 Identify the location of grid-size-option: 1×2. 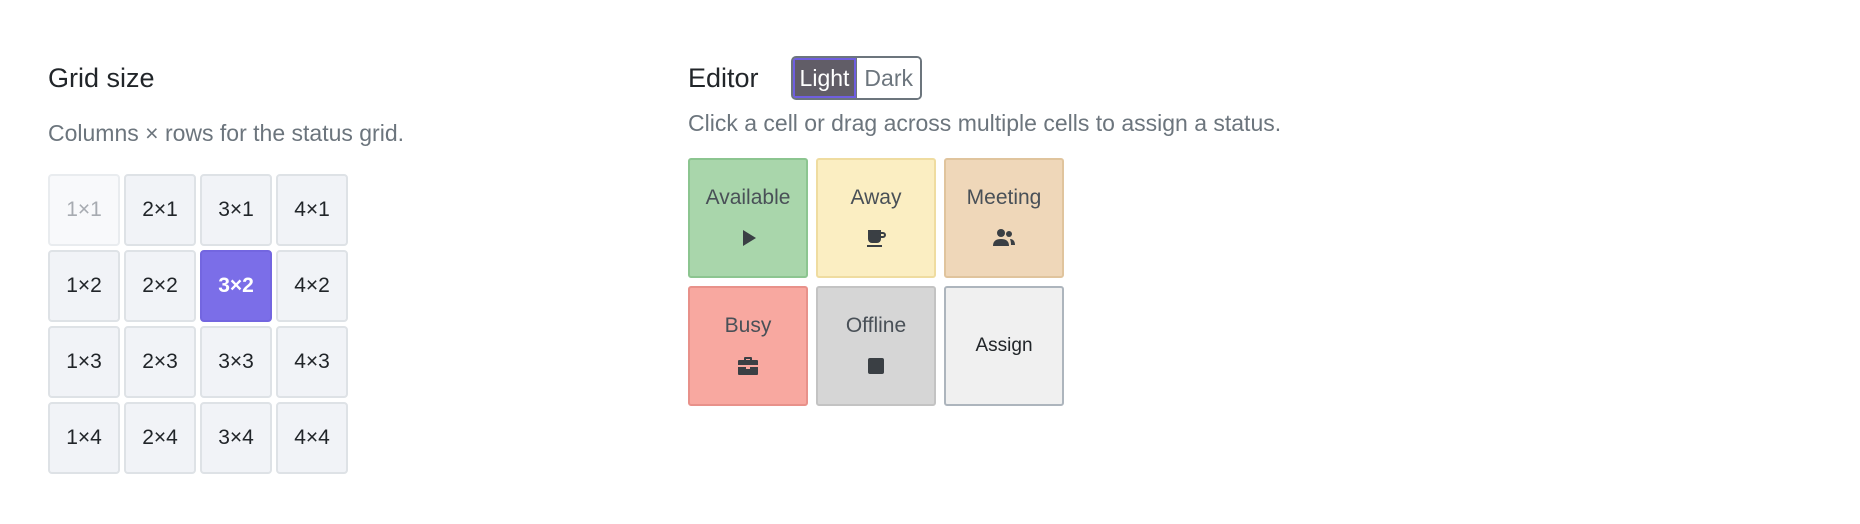
(84, 286).